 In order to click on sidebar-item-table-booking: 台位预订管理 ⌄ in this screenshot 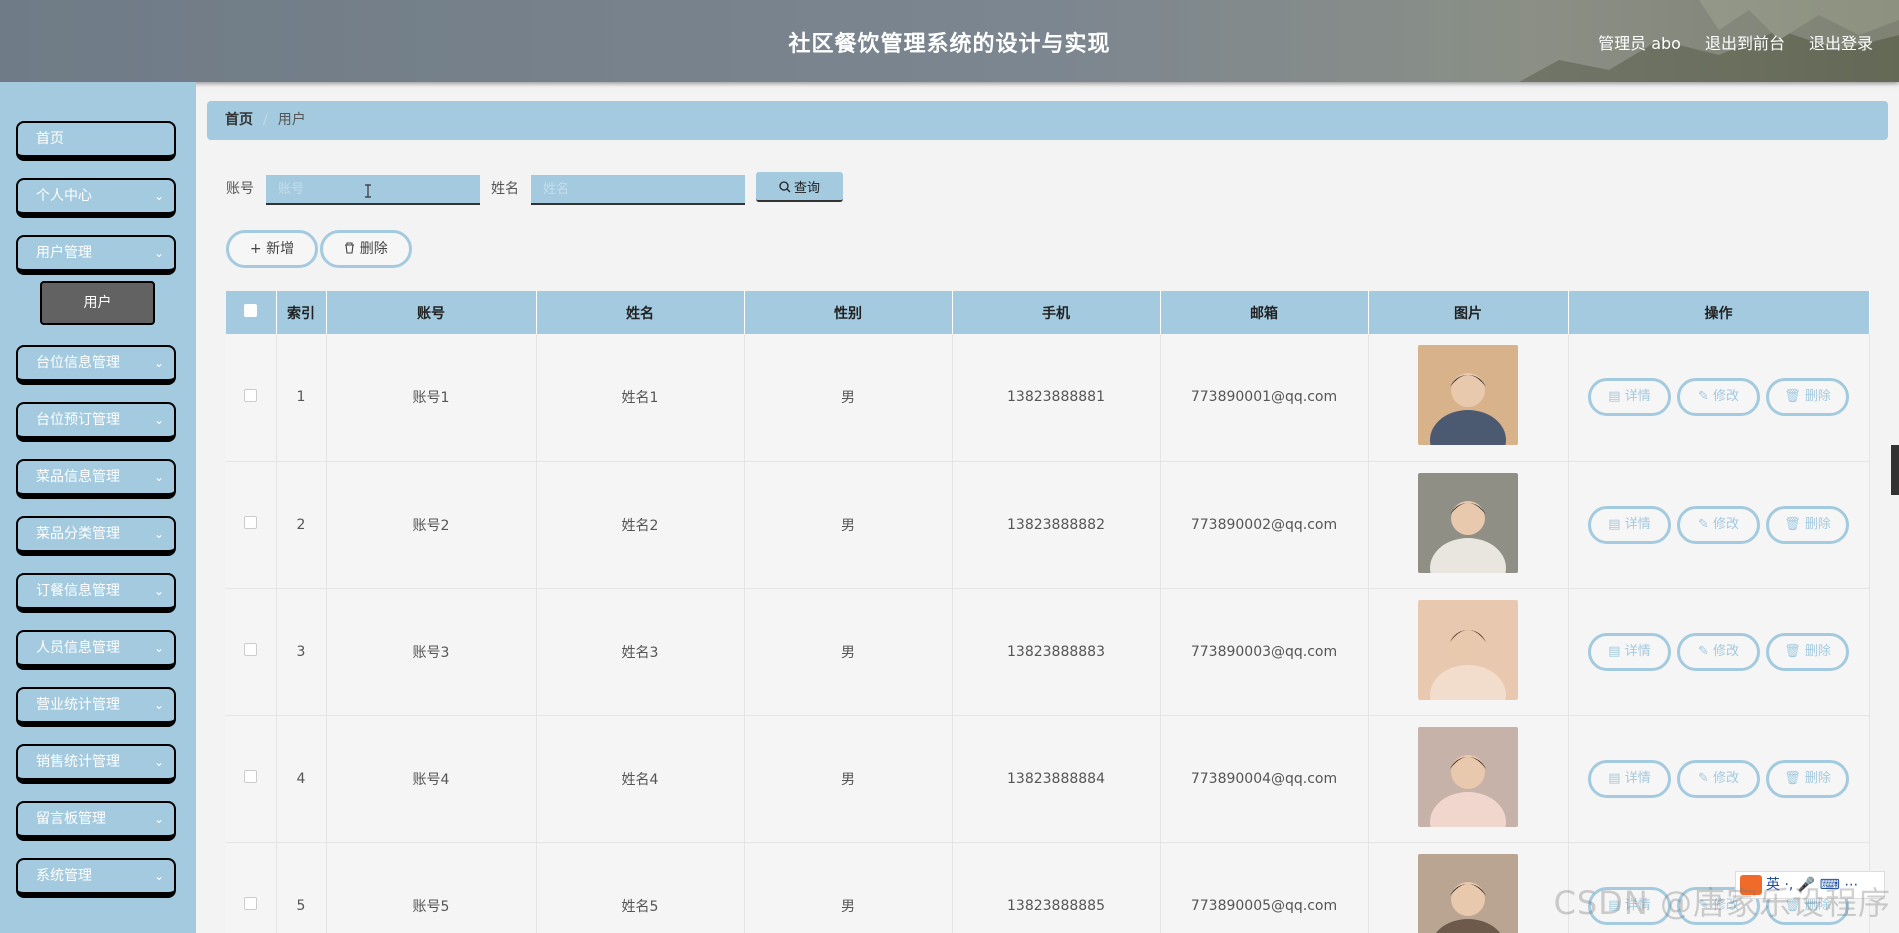, I will do `click(96, 422)`.